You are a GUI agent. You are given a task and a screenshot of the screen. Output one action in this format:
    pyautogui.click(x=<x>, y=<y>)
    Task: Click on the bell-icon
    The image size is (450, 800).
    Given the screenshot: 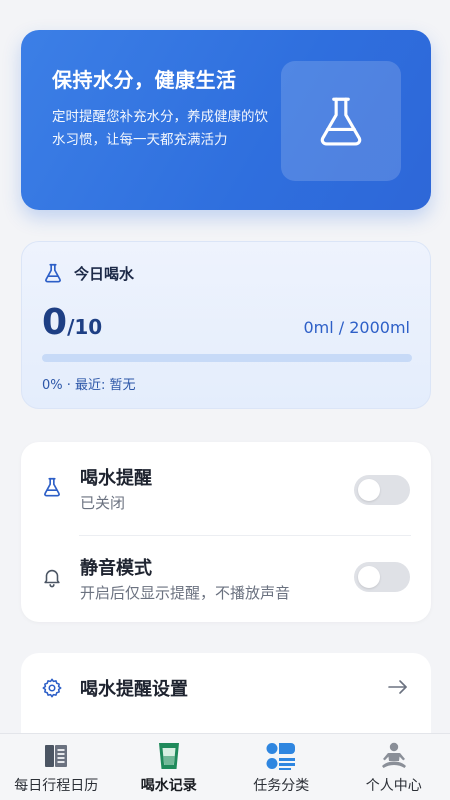 What is the action you would take?
    pyautogui.click(x=52, y=578)
    